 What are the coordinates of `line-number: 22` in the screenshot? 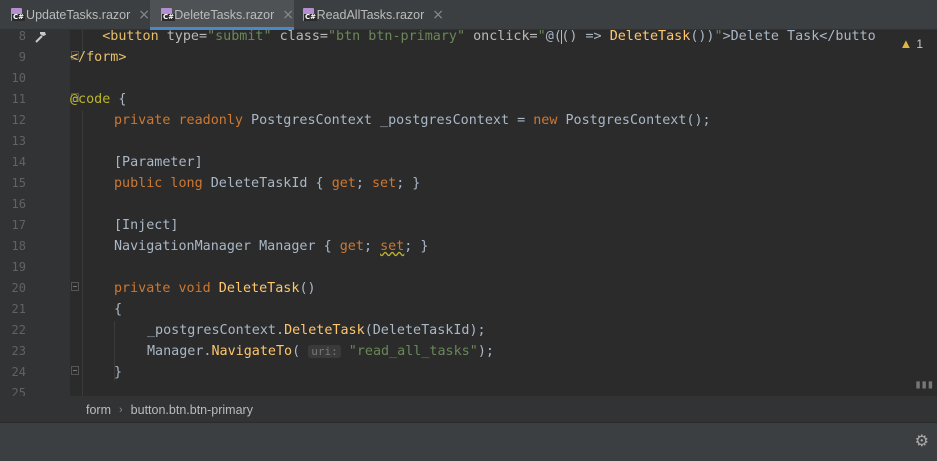 It's located at (18, 330).